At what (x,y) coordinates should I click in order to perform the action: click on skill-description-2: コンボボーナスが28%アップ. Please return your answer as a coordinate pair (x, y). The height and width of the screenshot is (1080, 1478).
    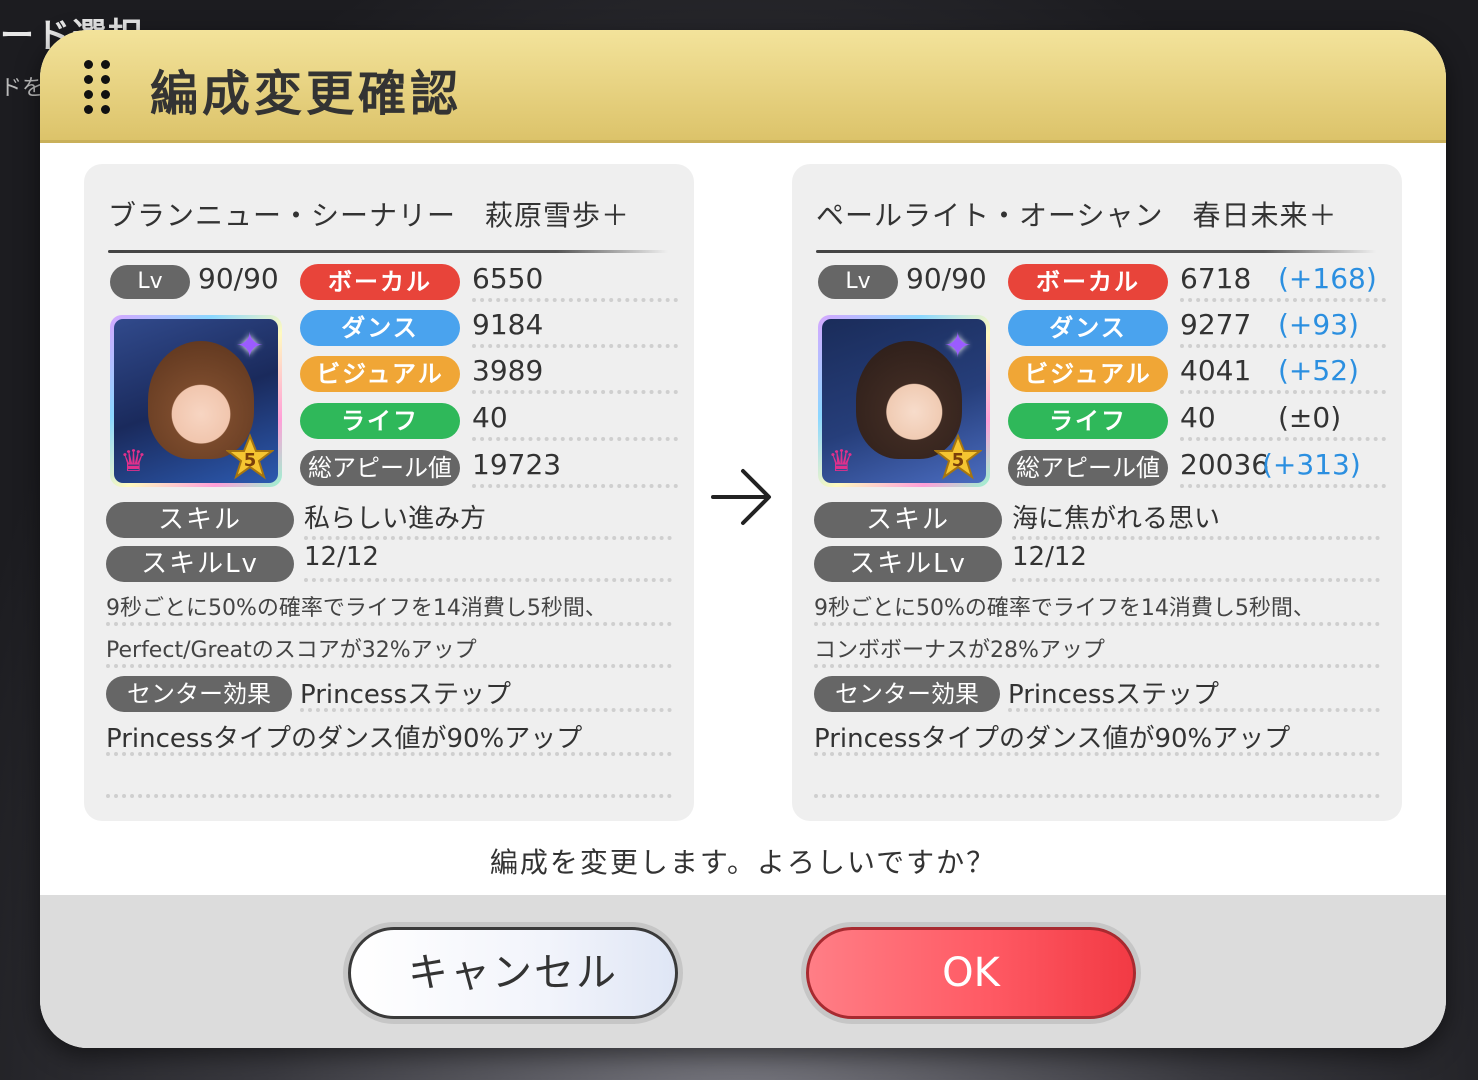
    Looking at the image, I should click on (959, 650).